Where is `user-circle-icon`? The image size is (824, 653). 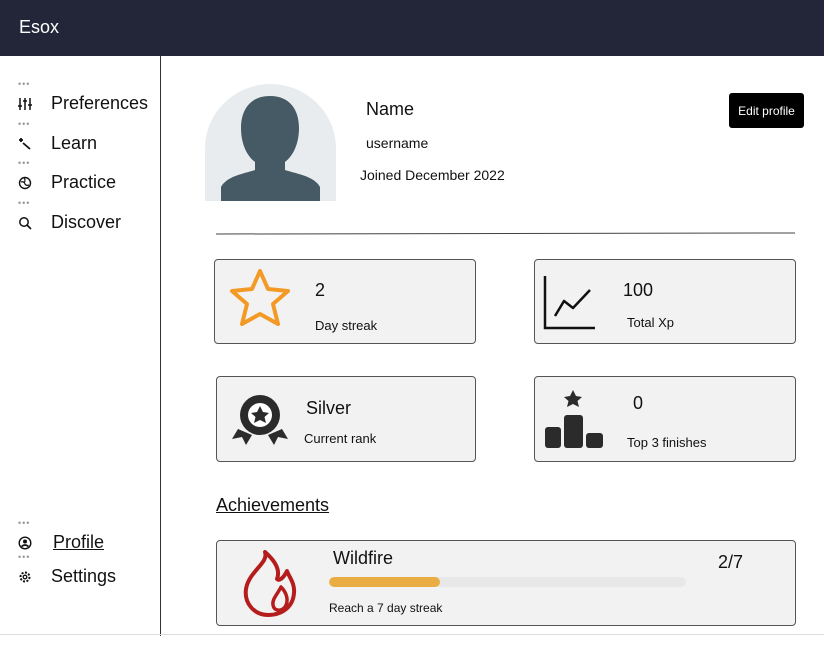 user-circle-icon is located at coordinates (25, 543).